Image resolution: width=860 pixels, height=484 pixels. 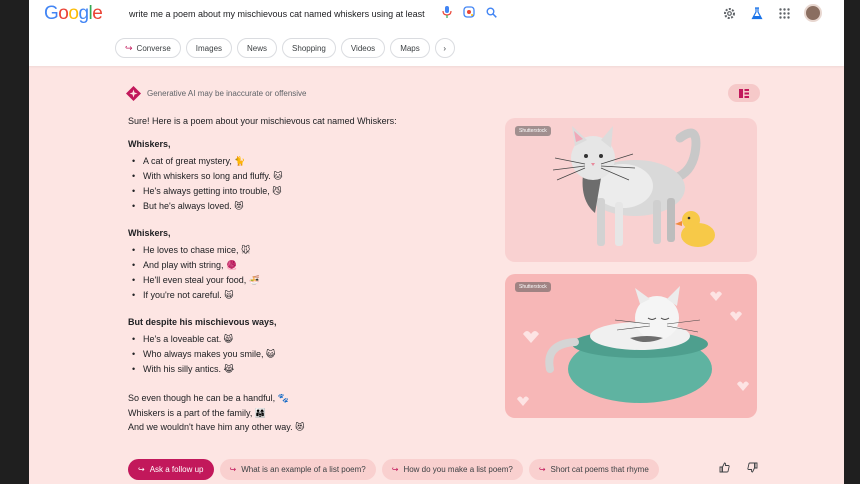 What do you see at coordinates (813, 13) in the screenshot?
I see `avatar` at bounding box center [813, 13].